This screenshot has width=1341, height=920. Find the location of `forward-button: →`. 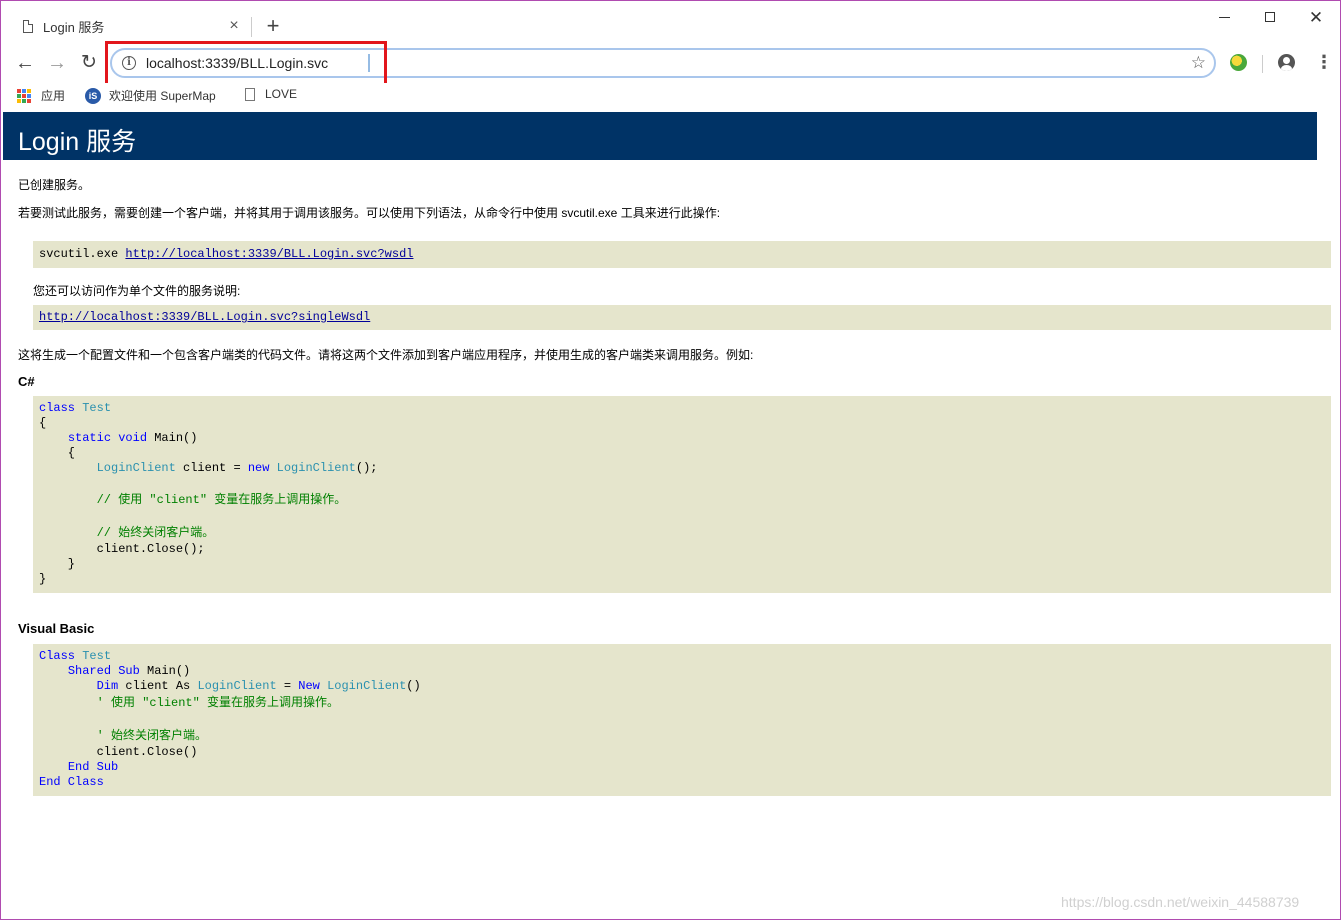

forward-button: → is located at coordinates (57, 63).